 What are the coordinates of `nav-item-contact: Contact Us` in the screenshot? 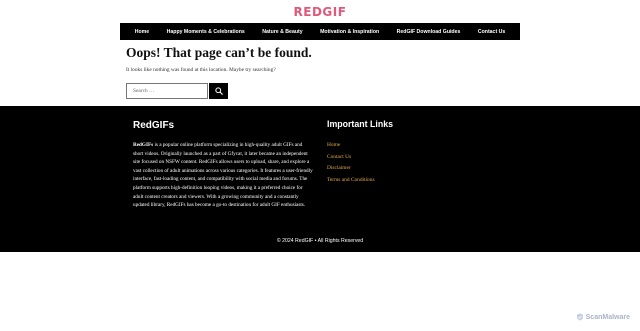 It's located at (491, 32).